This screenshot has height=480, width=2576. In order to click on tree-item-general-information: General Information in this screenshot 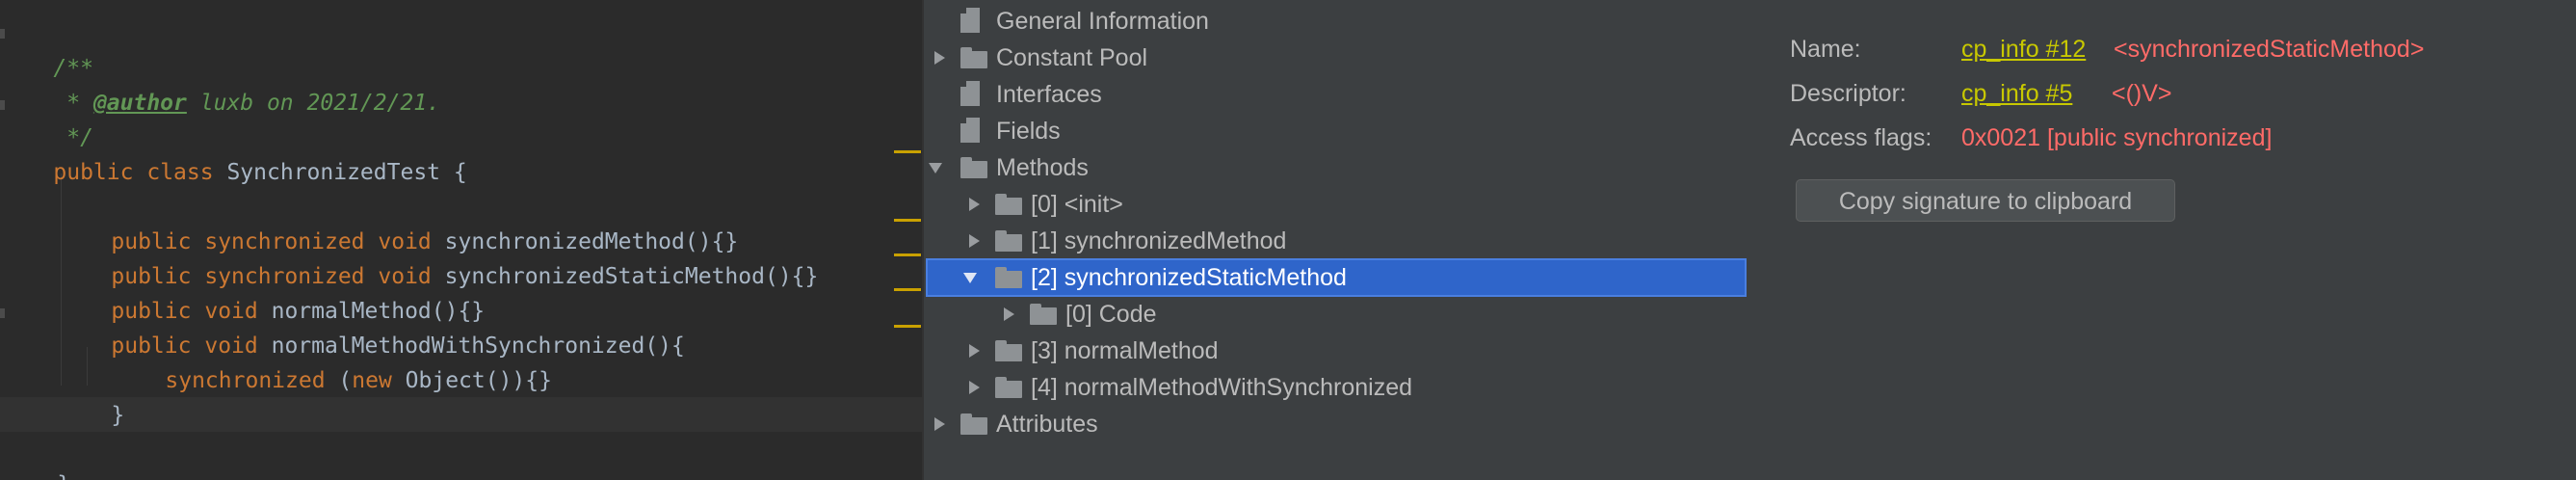, I will do `click(1175, 22)`.